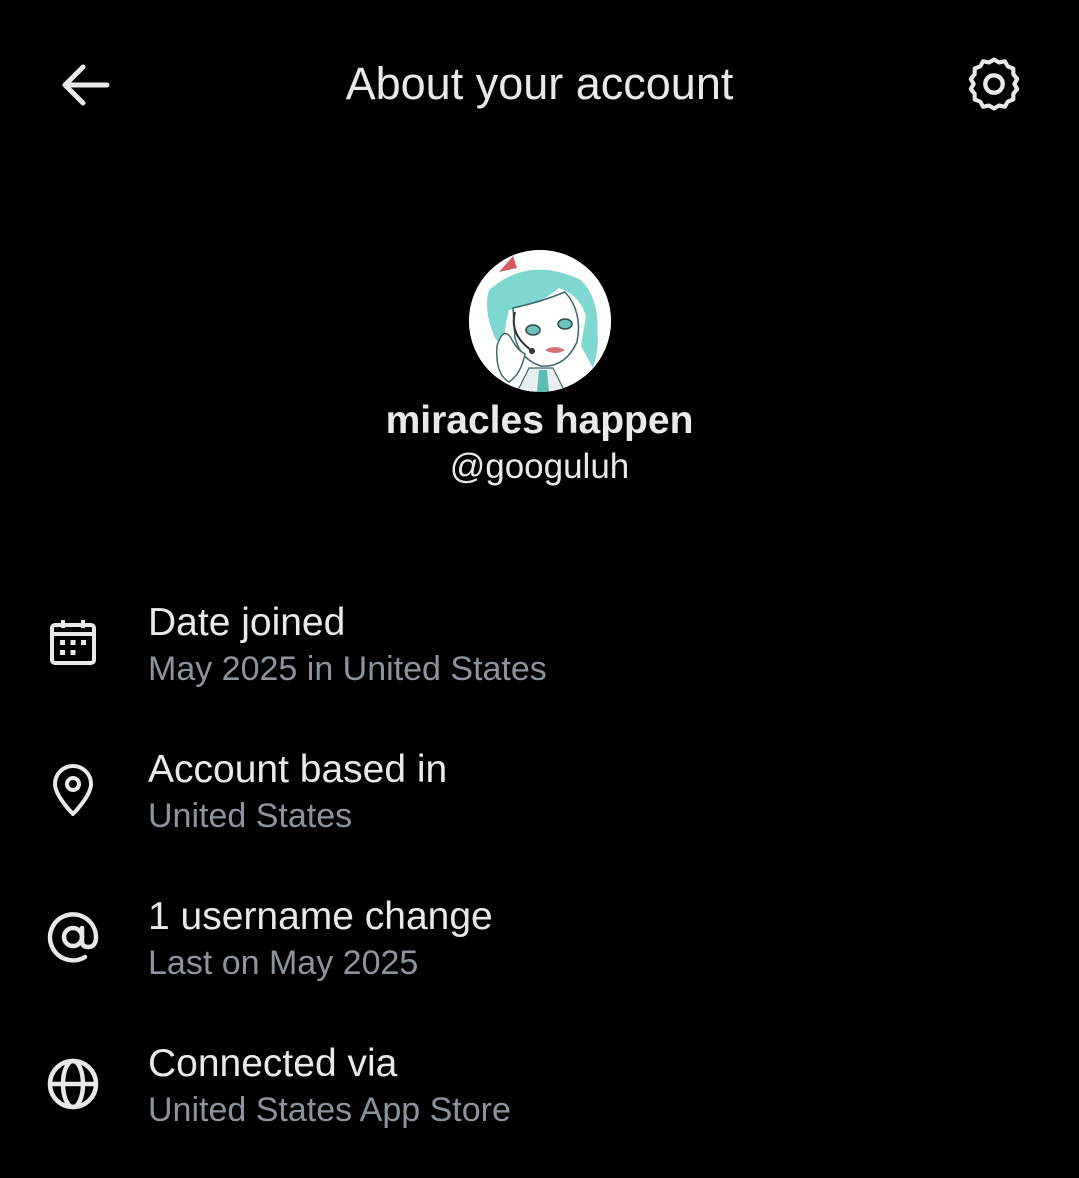 The height and width of the screenshot is (1178, 1079). What do you see at coordinates (283, 963) in the screenshot?
I see `info-subtitle: Last on May 2025` at bounding box center [283, 963].